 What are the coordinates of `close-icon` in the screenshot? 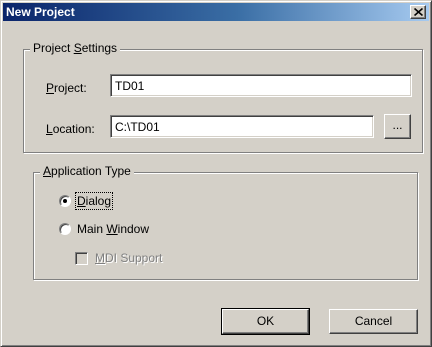 It's located at (418, 12).